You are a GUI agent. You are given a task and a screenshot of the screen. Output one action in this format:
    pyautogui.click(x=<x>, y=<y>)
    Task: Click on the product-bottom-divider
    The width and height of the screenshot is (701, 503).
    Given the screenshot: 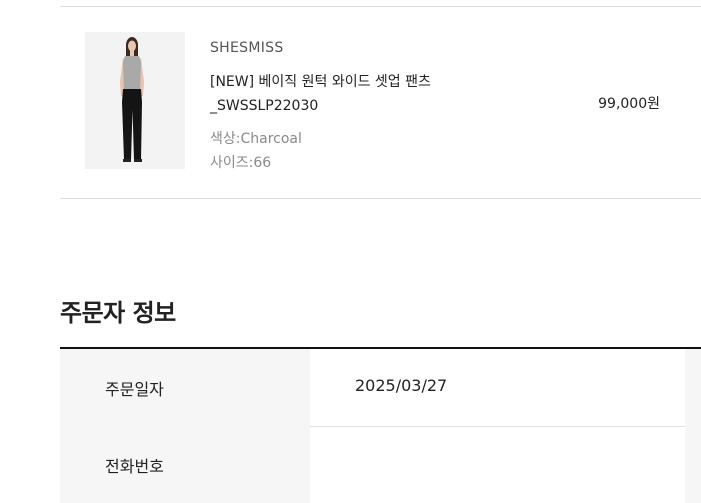 What is the action you would take?
    pyautogui.click(x=380, y=198)
    